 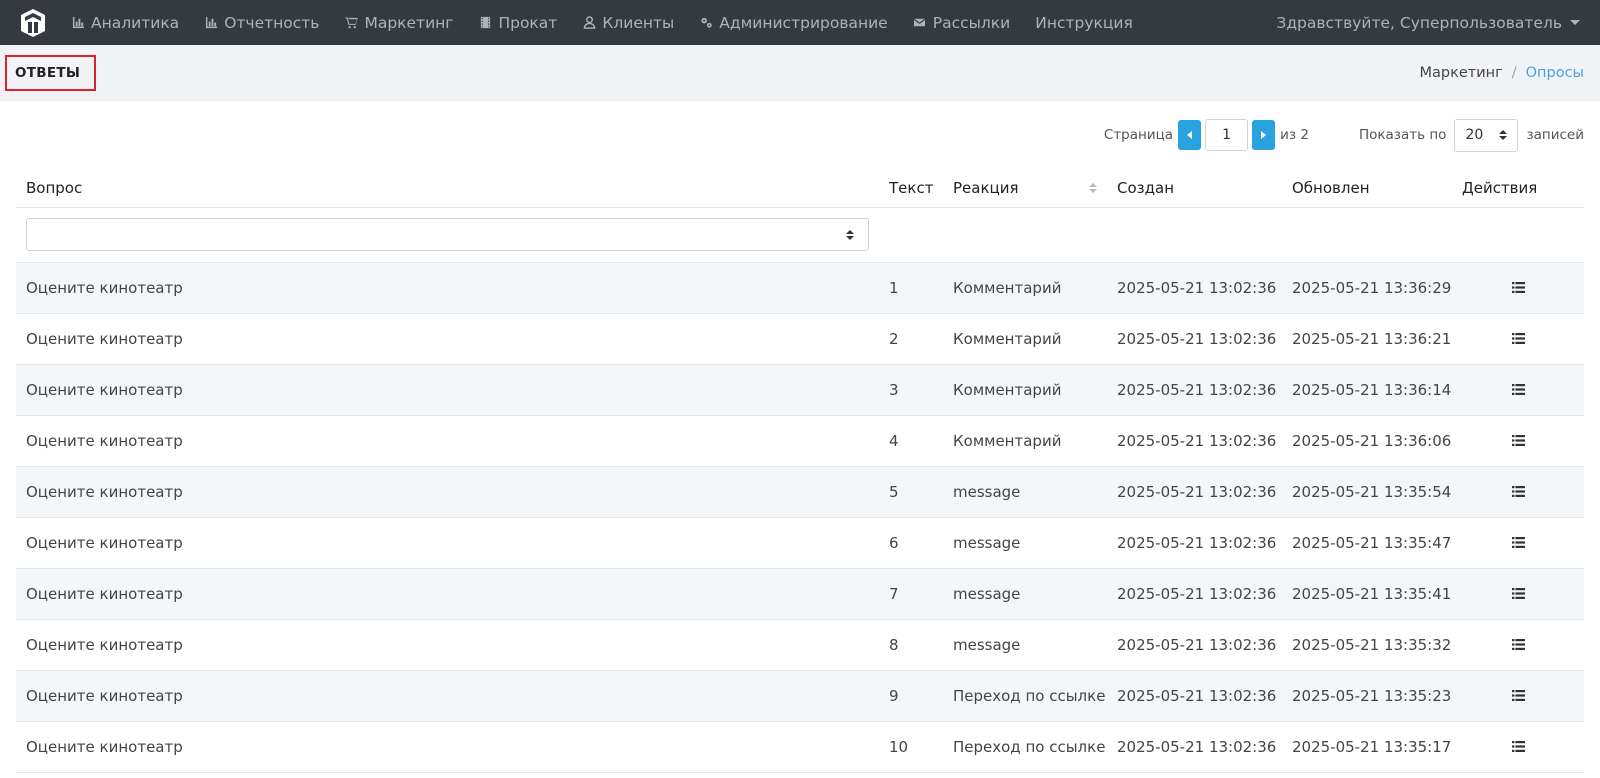 What do you see at coordinates (1194, 188) in the screenshot?
I see `column-header-created: Создан` at bounding box center [1194, 188].